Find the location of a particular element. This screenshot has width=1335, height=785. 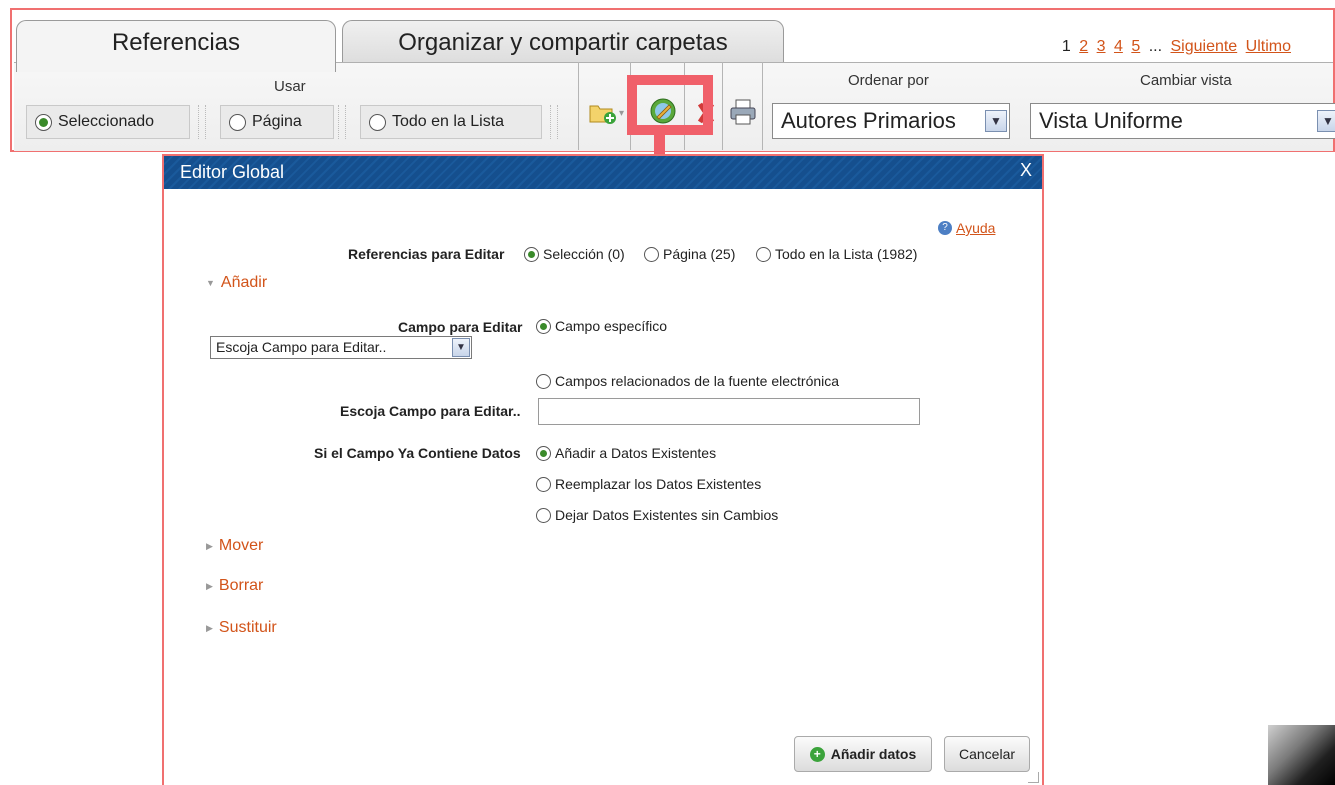

dialog-title-bar: Editor Global X is located at coordinates (603, 172).